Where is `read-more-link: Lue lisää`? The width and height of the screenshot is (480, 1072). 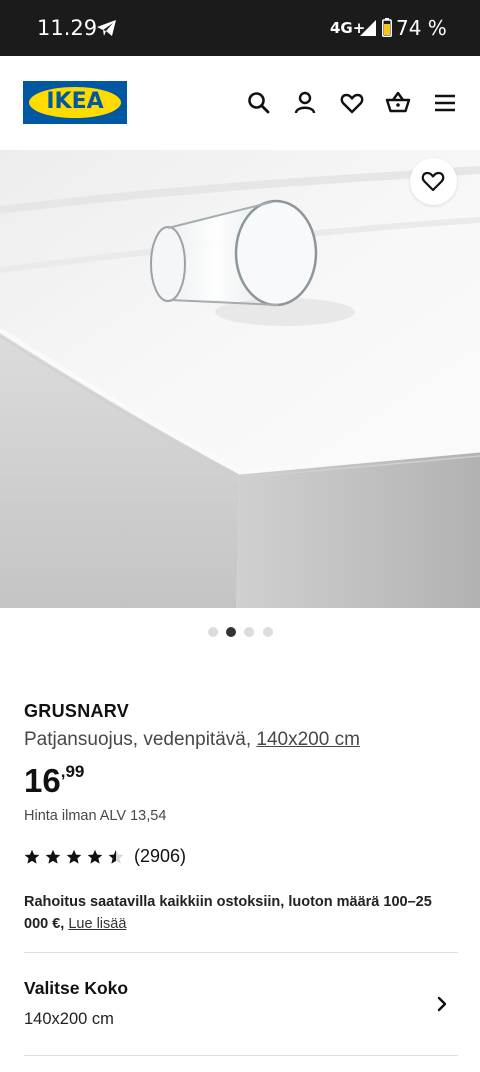 read-more-link: Lue lisää is located at coordinates (97, 924).